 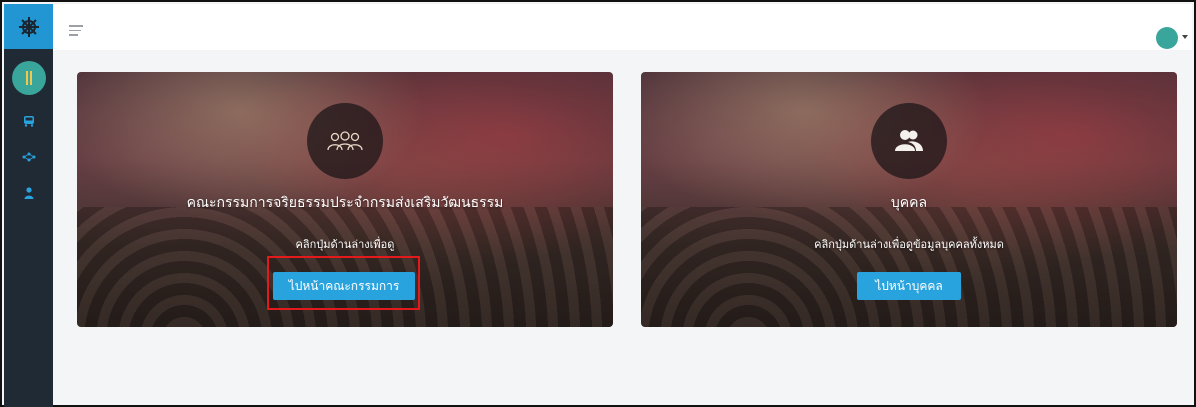 I want to click on avatar-icon, so click(x=28, y=78).